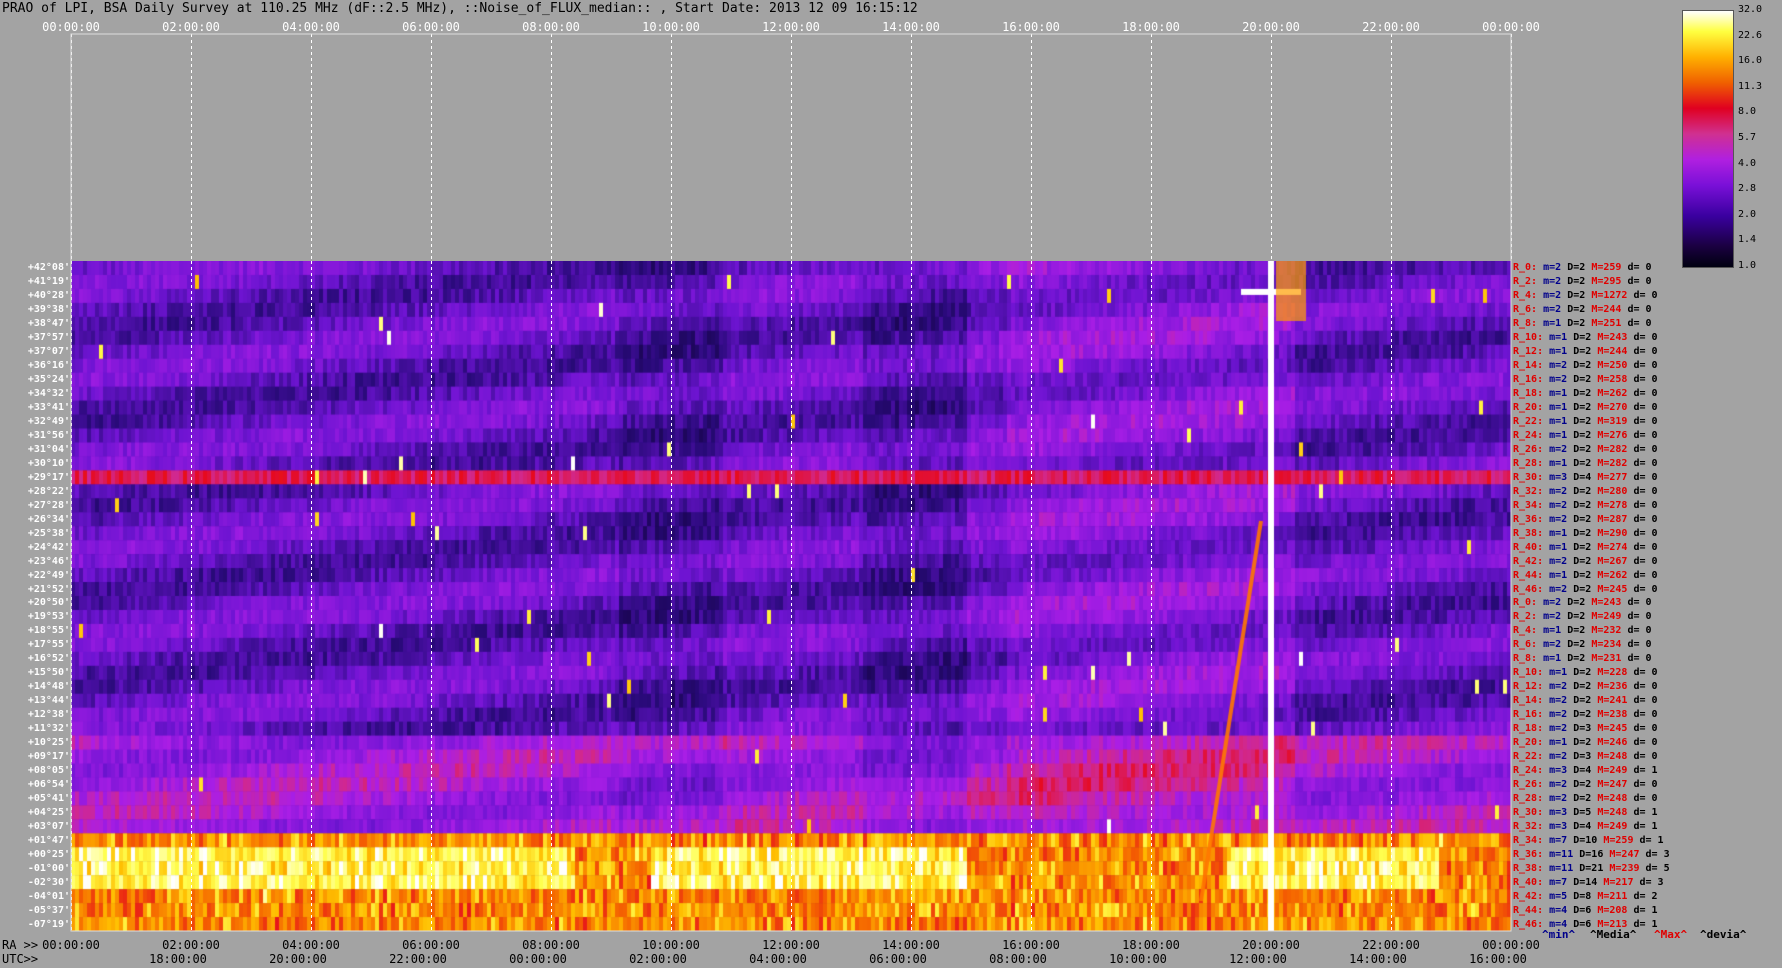 The width and height of the screenshot is (1782, 968). Describe the element at coordinates (48, 910) in the screenshot. I see `declination-label: -05°37'` at that location.